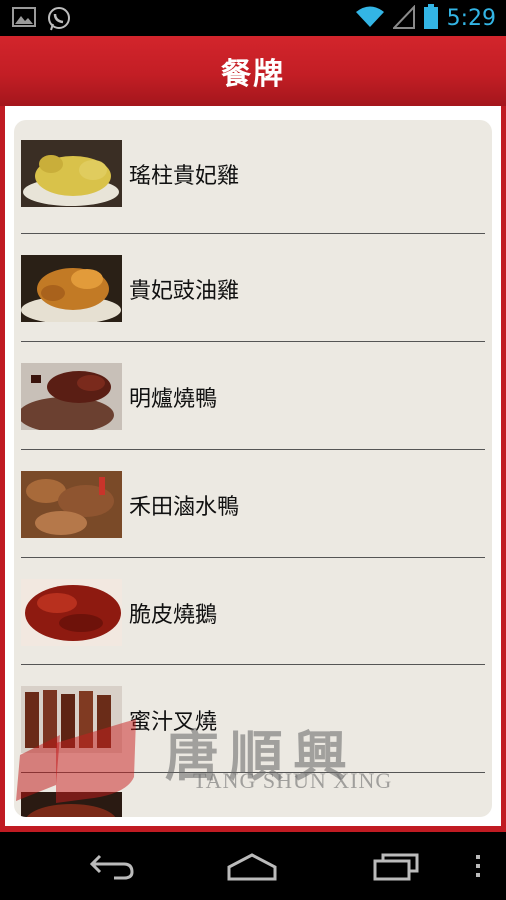 The height and width of the screenshot is (900, 506). I want to click on menu-item-3: 明爐燒鴨, so click(253, 396).